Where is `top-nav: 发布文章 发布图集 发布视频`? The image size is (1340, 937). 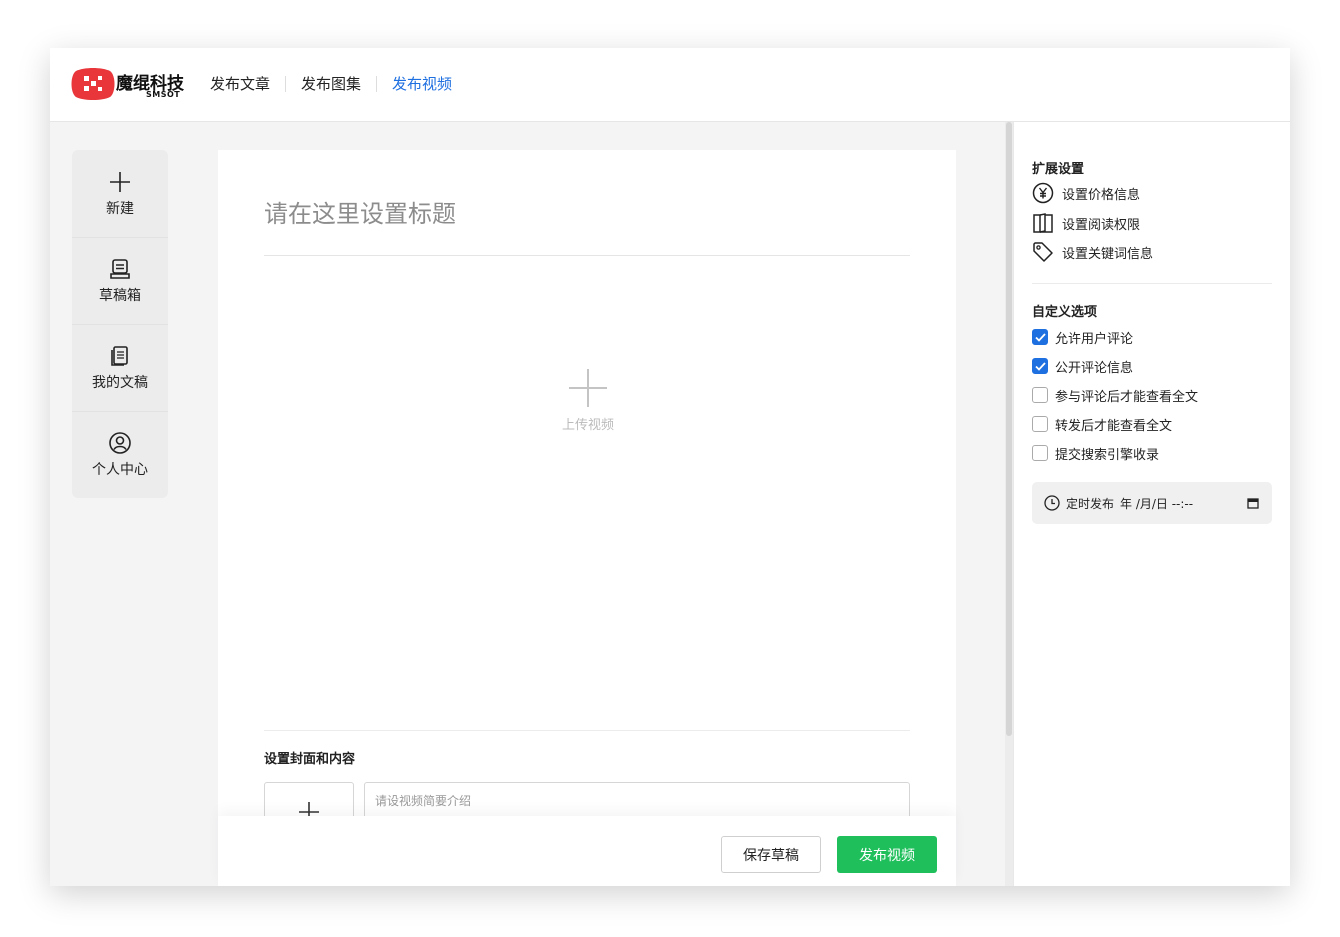 top-nav: 发布文章 发布图集 发布视频 is located at coordinates (338, 84).